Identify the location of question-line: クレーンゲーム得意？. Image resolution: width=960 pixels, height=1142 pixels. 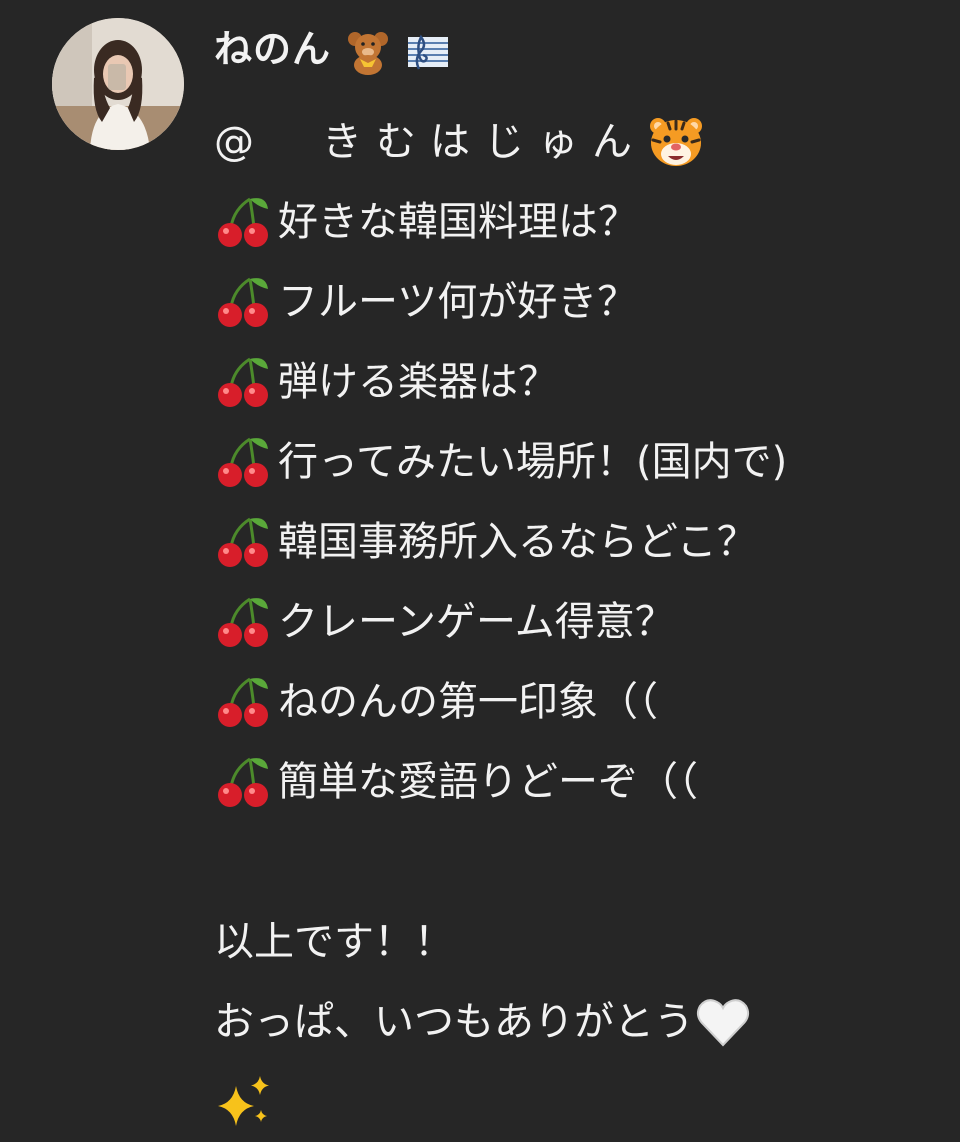
(584, 622).